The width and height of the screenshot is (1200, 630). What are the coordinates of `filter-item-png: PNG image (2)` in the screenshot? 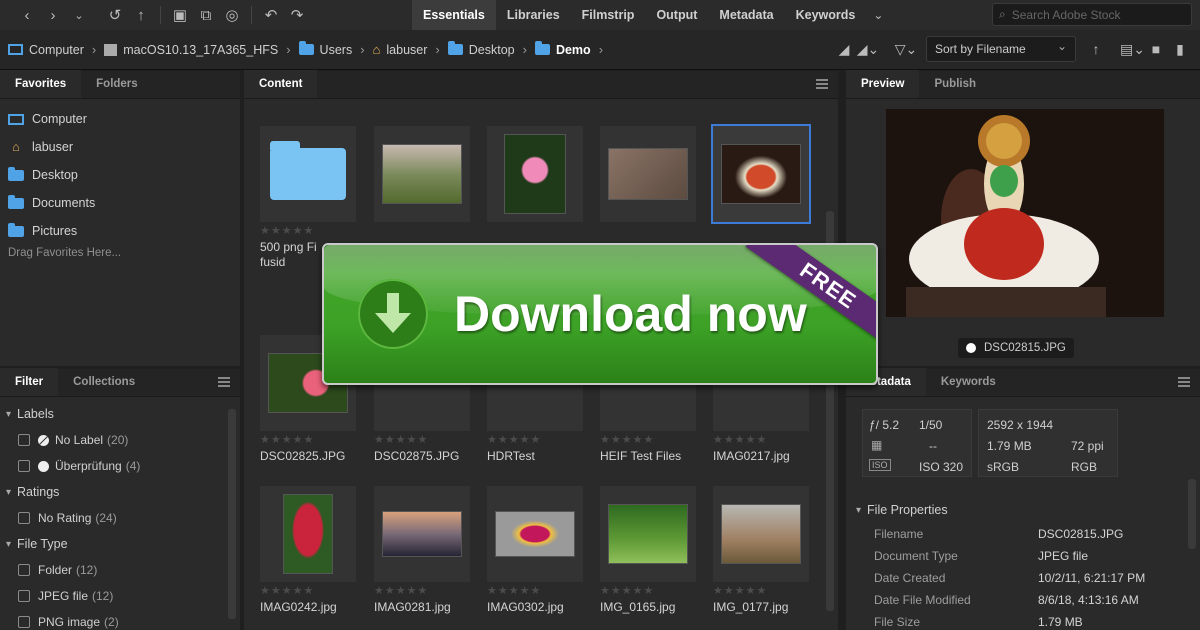 It's located at (120, 619).